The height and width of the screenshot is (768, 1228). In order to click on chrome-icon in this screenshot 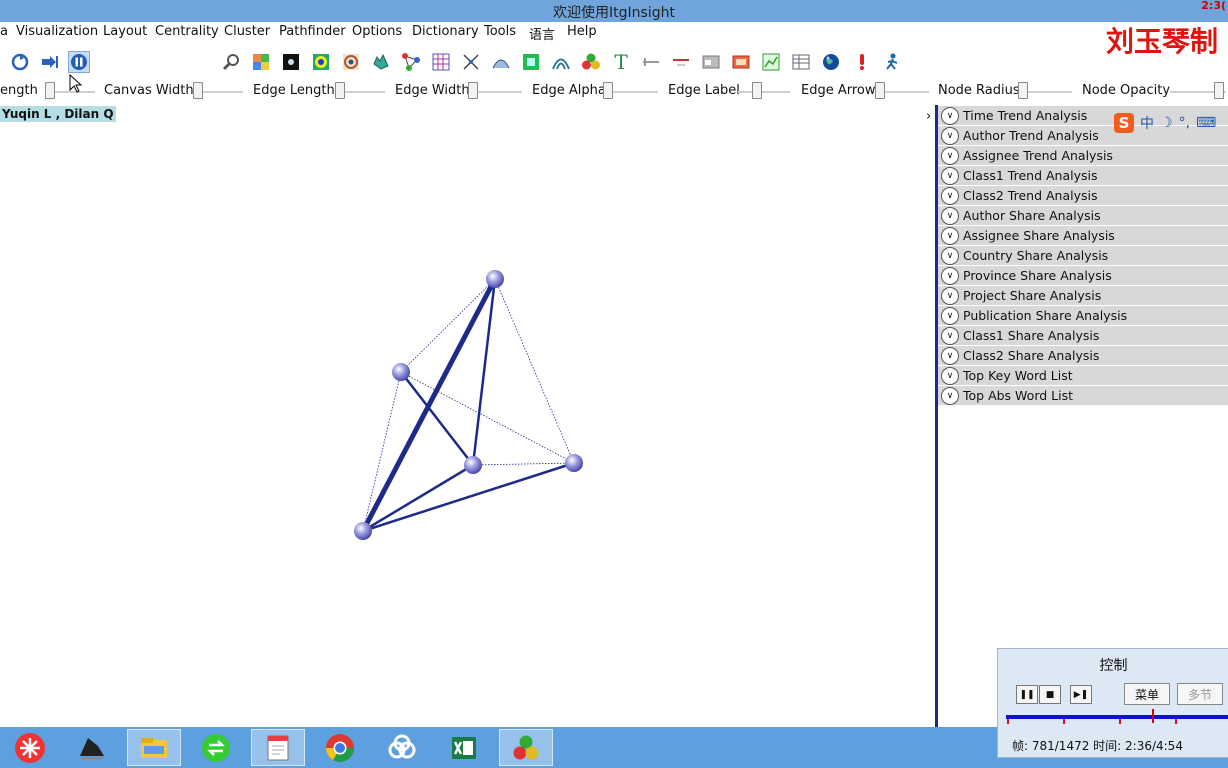, I will do `click(340, 747)`.